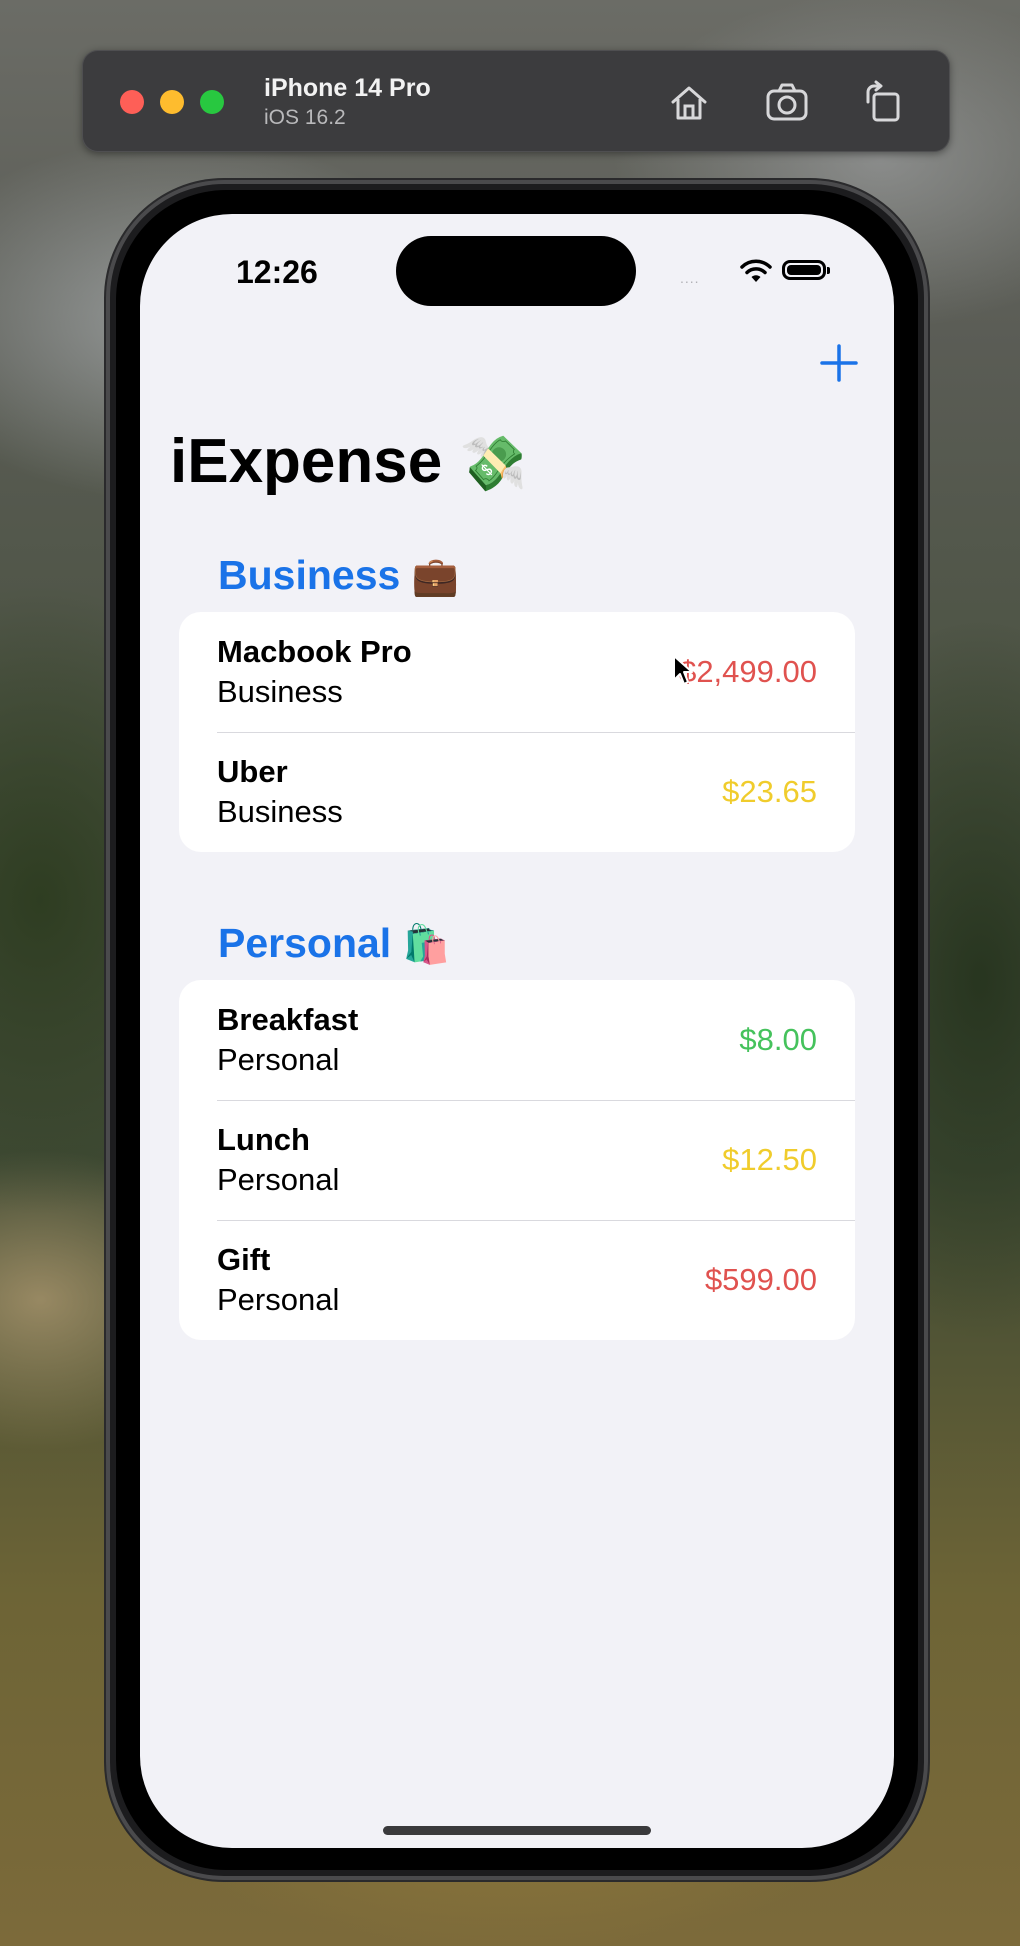 This screenshot has height=1946, width=1020. What do you see at coordinates (517, 792) in the screenshot?
I see `expense-row: Uber Business $23.65` at bounding box center [517, 792].